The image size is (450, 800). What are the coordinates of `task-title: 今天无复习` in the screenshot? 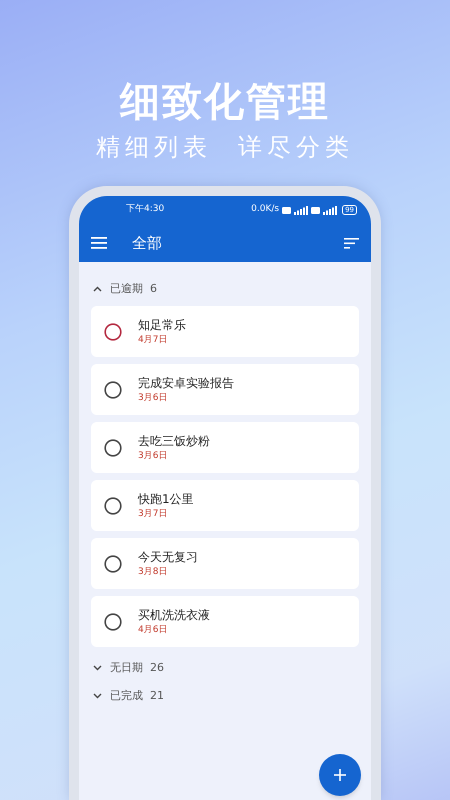 It's located at (168, 557).